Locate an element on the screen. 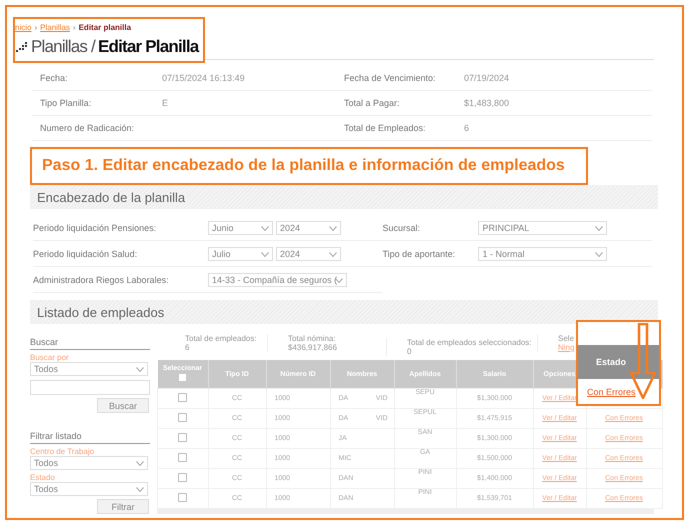  panel-title: Buscar is located at coordinates (90, 339).